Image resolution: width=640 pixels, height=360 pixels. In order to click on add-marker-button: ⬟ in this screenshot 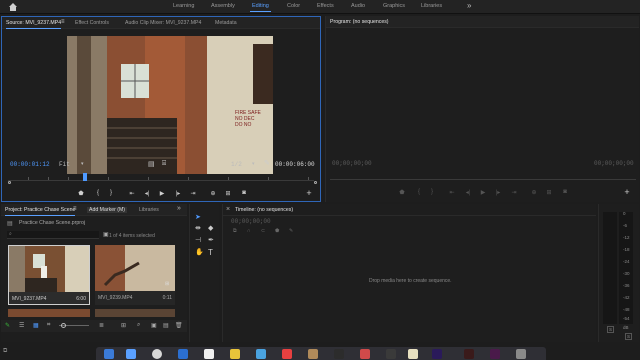, I will do `click(81, 193)`.